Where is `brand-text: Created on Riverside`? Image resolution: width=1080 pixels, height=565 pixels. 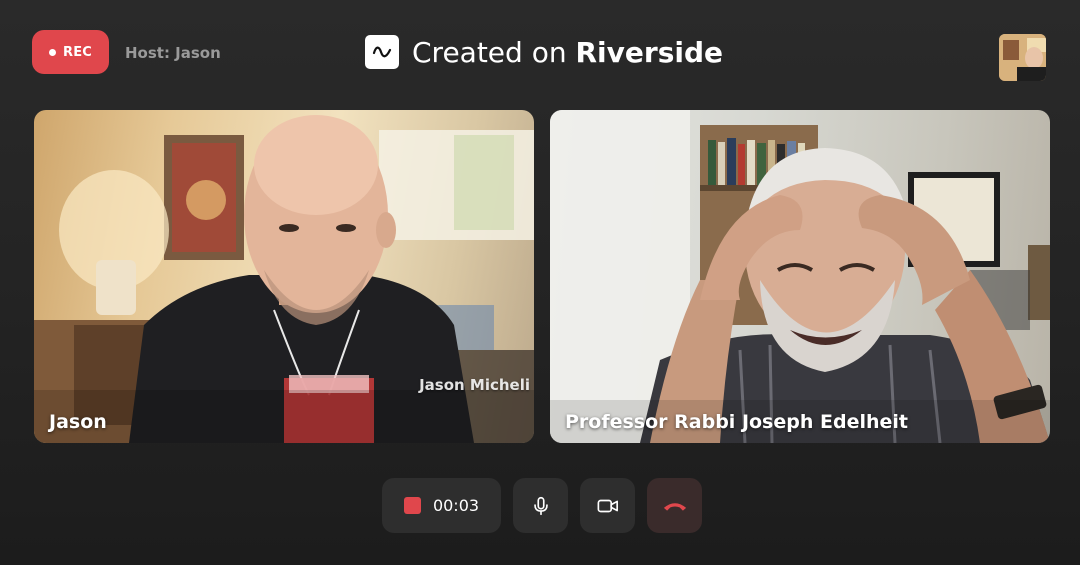 brand-text: Created on Riverside is located at coordinates (567, 52).